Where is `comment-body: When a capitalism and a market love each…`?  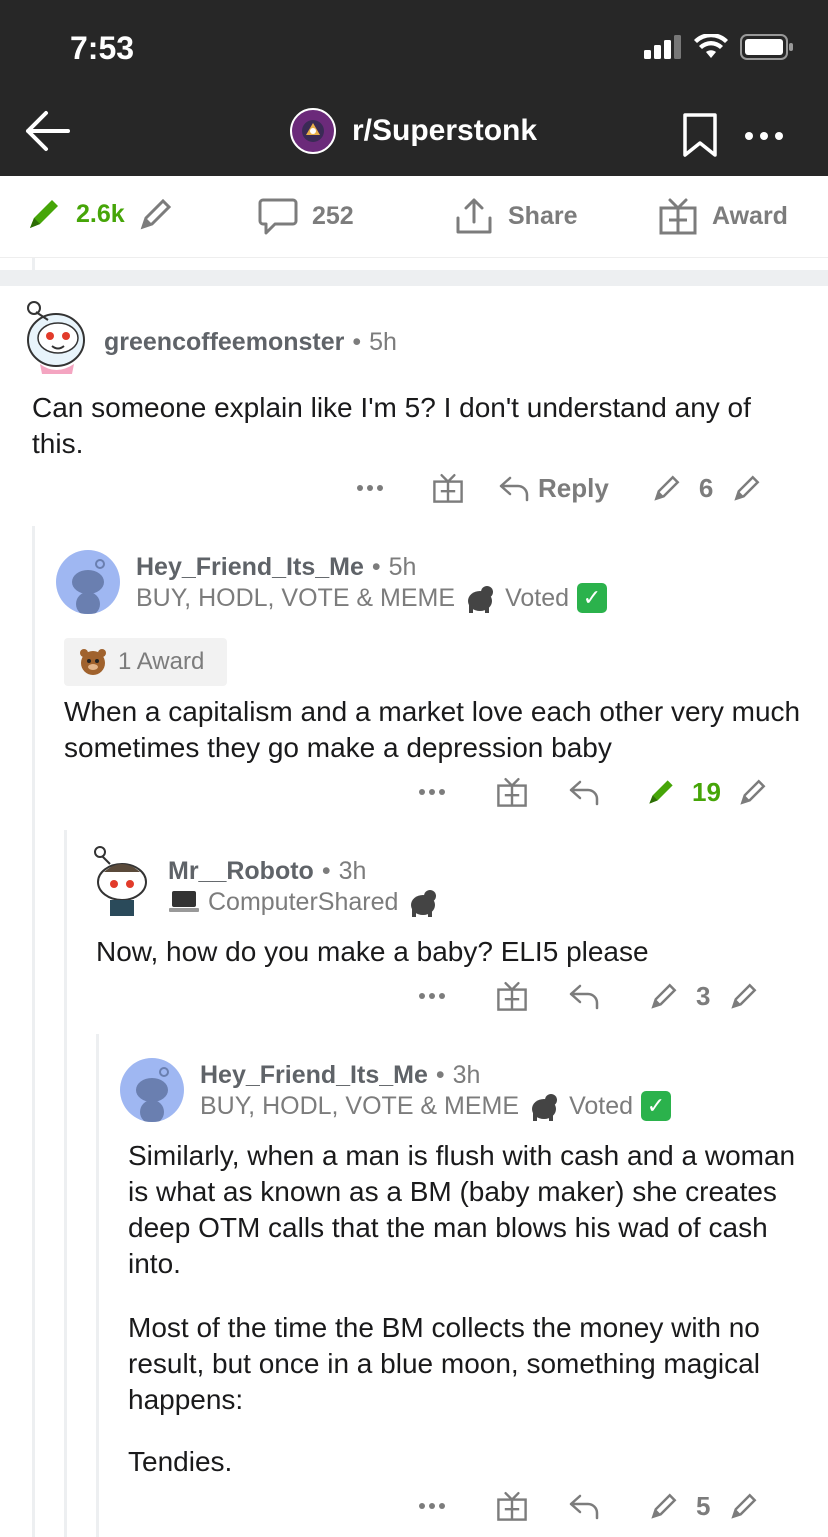
comment-body: When a capitalism and a market love each… is located at coordinates (432, 729).